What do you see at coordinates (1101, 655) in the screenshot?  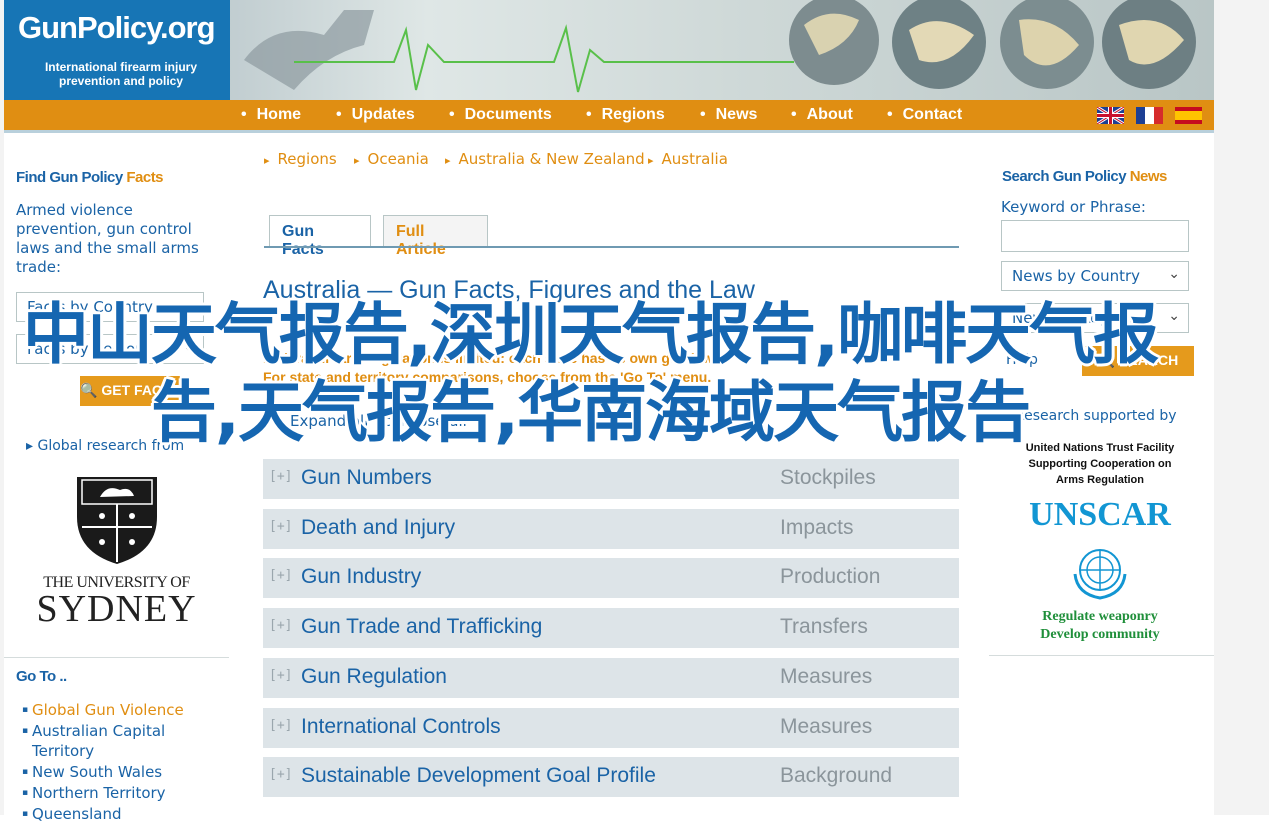 I see `right-sidebar-divider` at bounding box center [1101, 655].